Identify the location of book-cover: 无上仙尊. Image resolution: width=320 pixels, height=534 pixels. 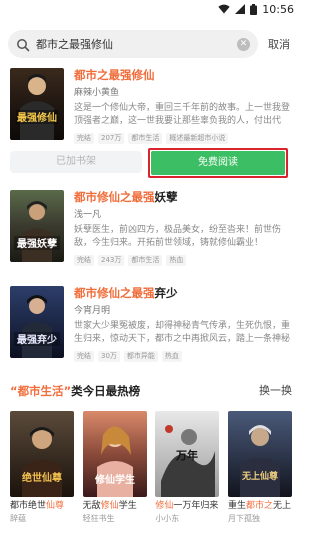
(259, 454).